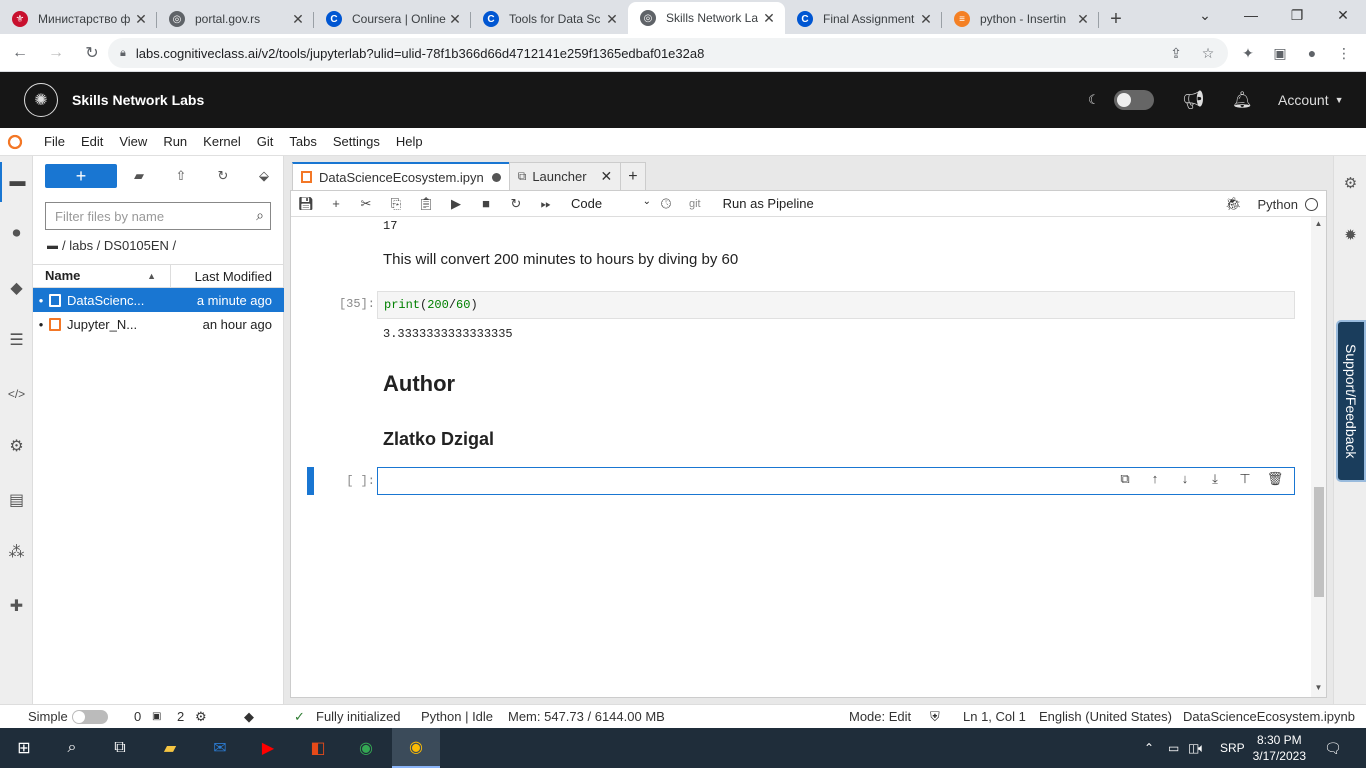 The image size is (1366, 768). What do you see at coordinates (81, 176) in the screenshot?
I see `new-launcher-button: +` at bounding box center [81, 176].